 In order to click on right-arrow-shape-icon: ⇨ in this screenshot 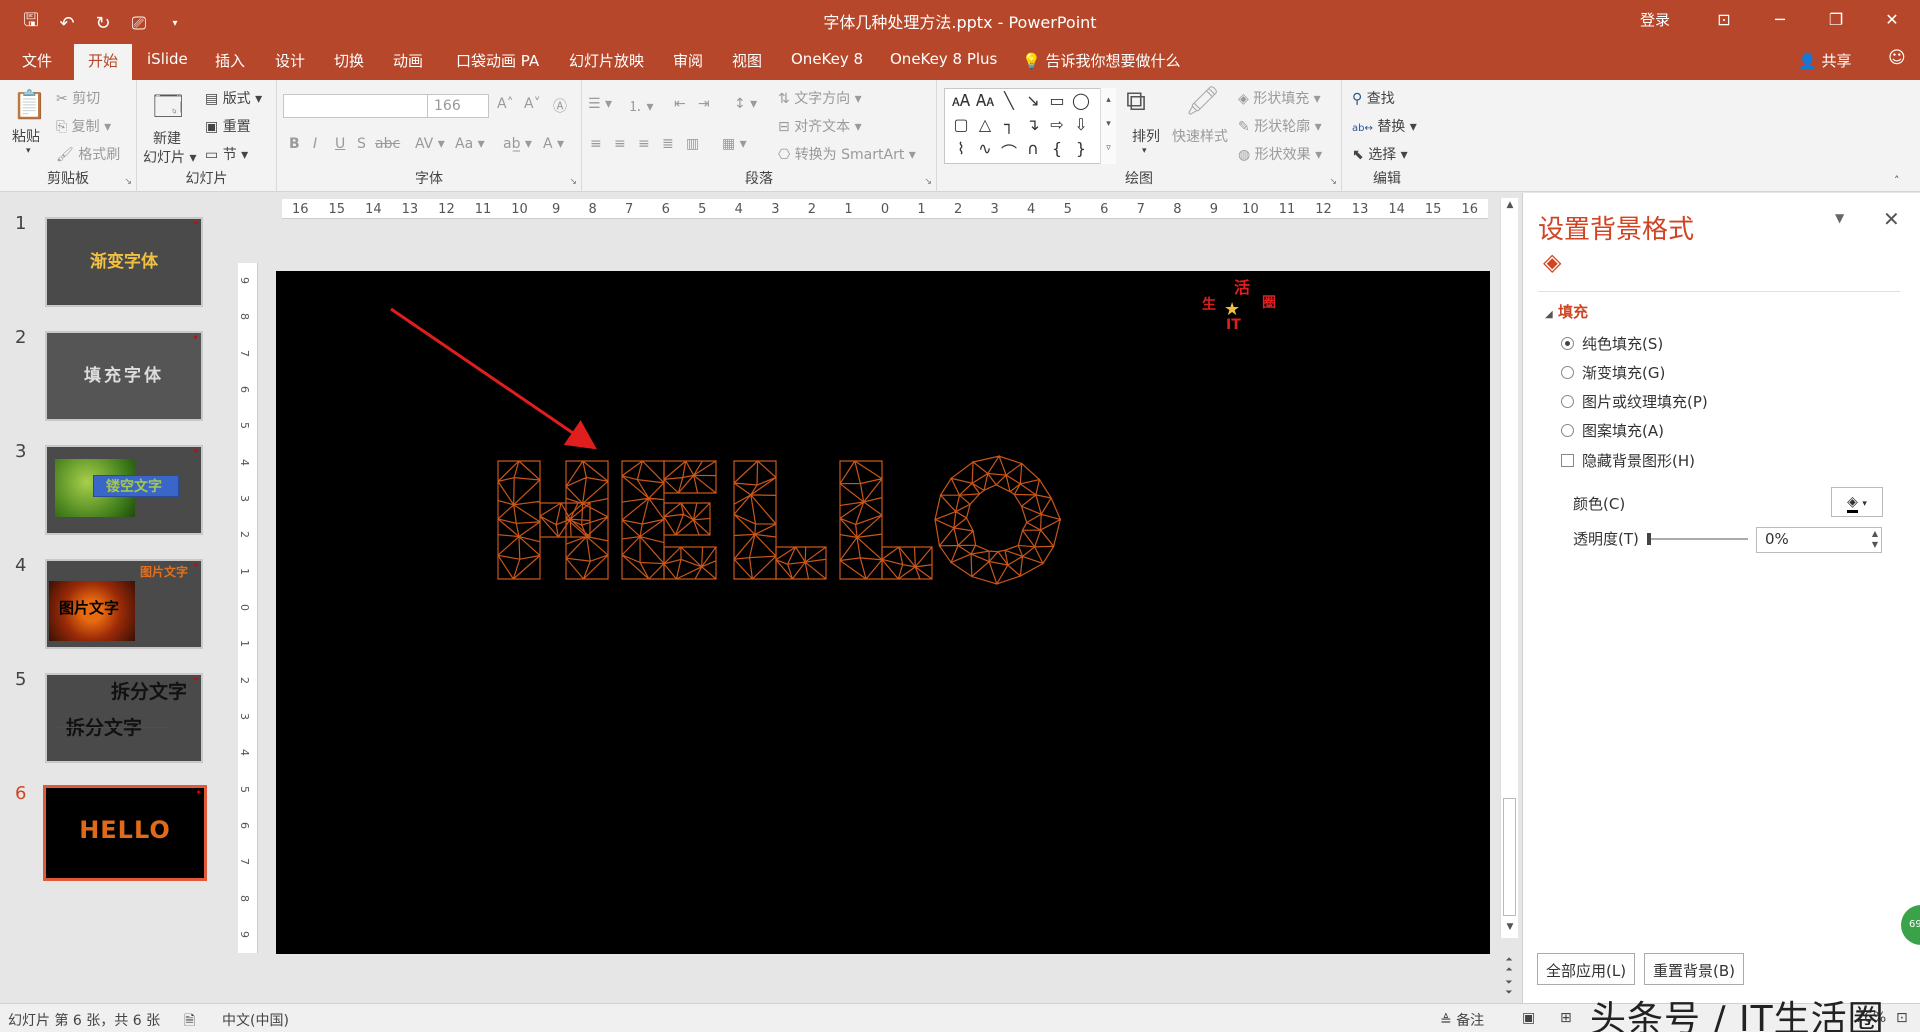, I will do `click(1057, 127)`.